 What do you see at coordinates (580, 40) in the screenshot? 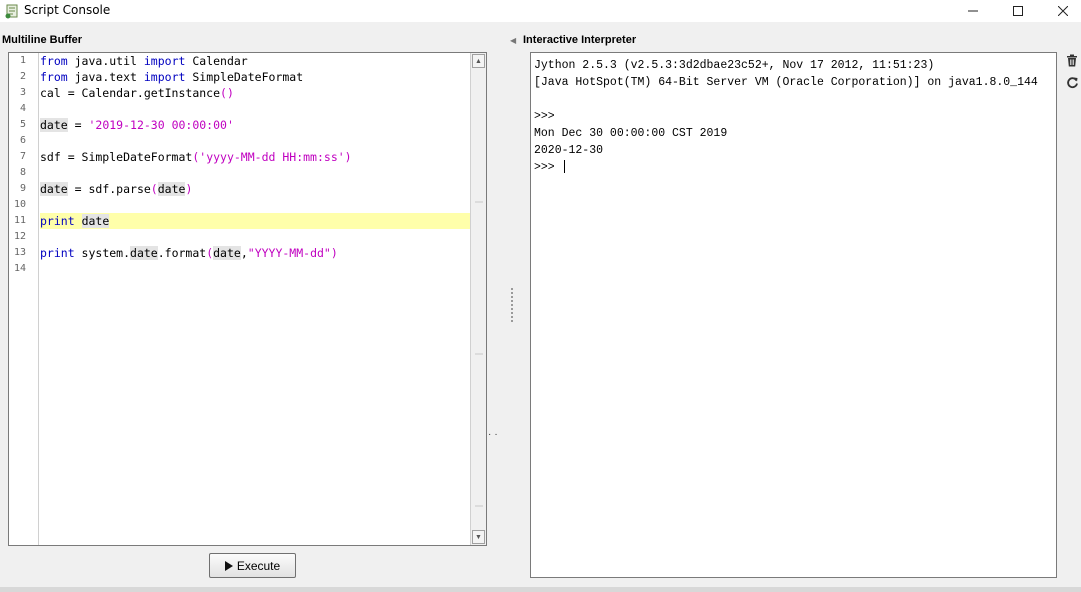
I see `interactive-interpreter-header: Interactive Interpreter` at bounding box center [580, 40].